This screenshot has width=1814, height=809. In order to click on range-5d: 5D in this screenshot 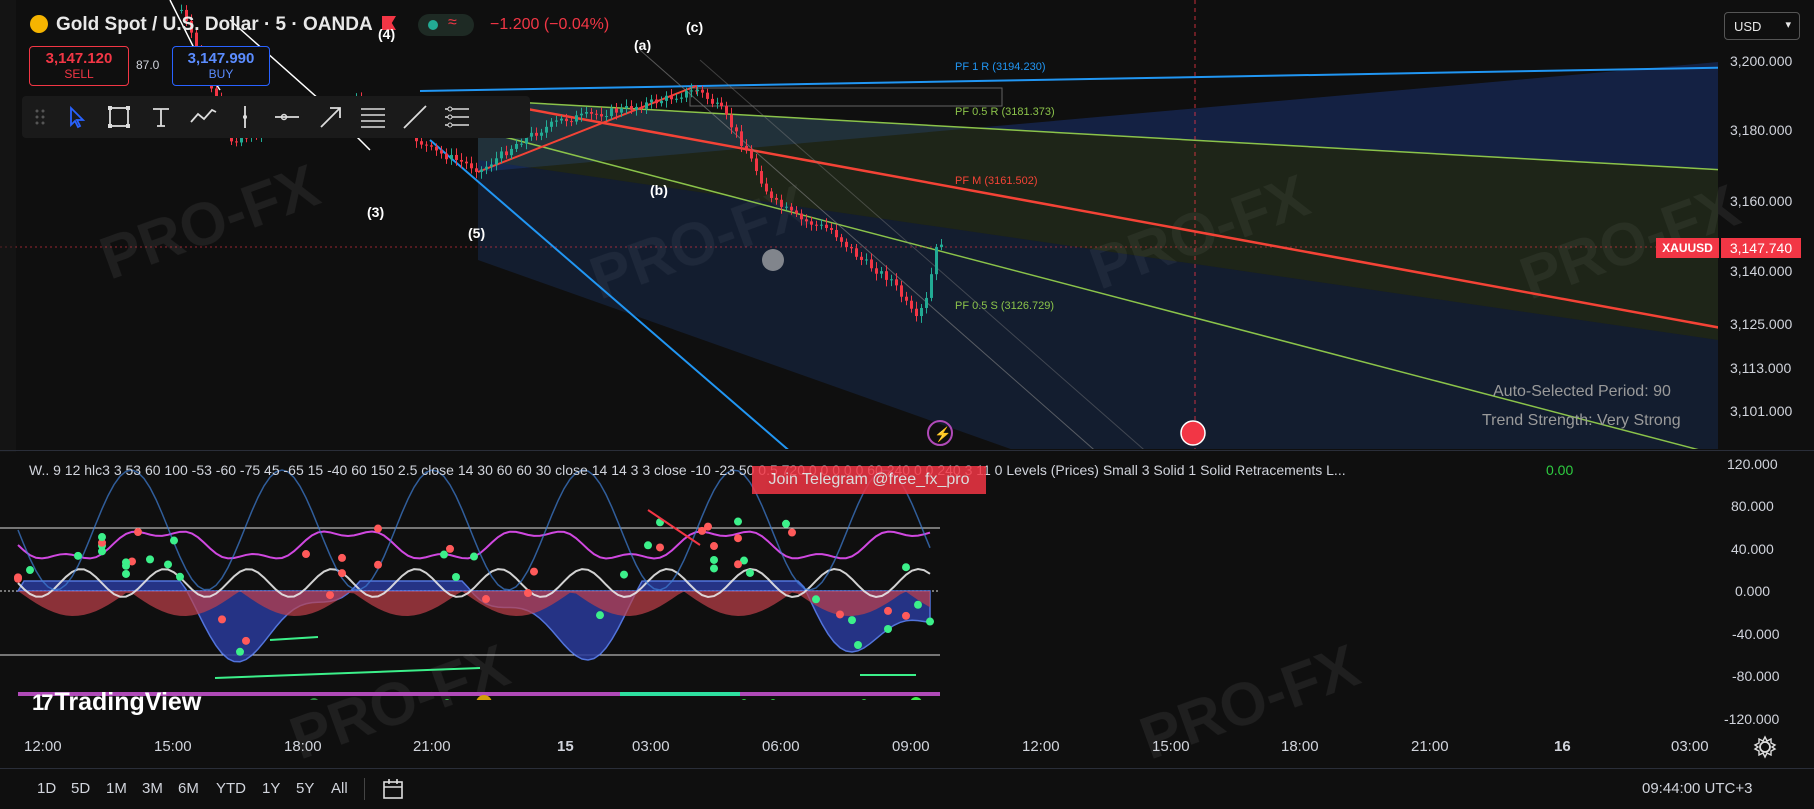, I will do `click(80, 788)`.